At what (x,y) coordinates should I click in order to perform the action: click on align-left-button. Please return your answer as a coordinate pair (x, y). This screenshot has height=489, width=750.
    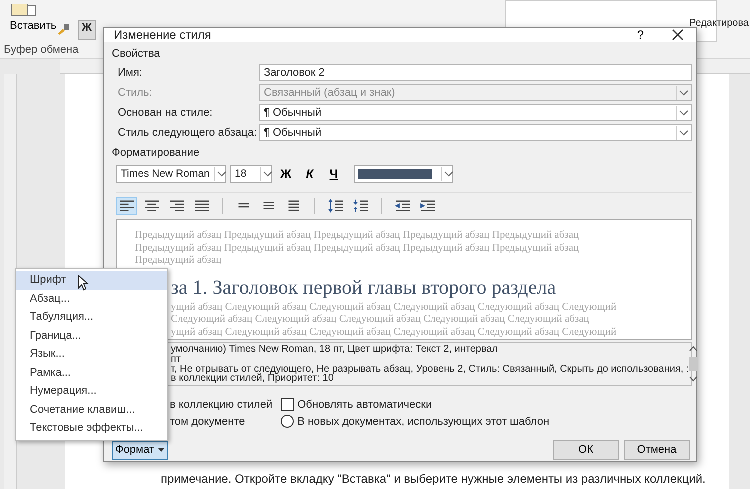
    Looking at the image, I should click on (126, 206).